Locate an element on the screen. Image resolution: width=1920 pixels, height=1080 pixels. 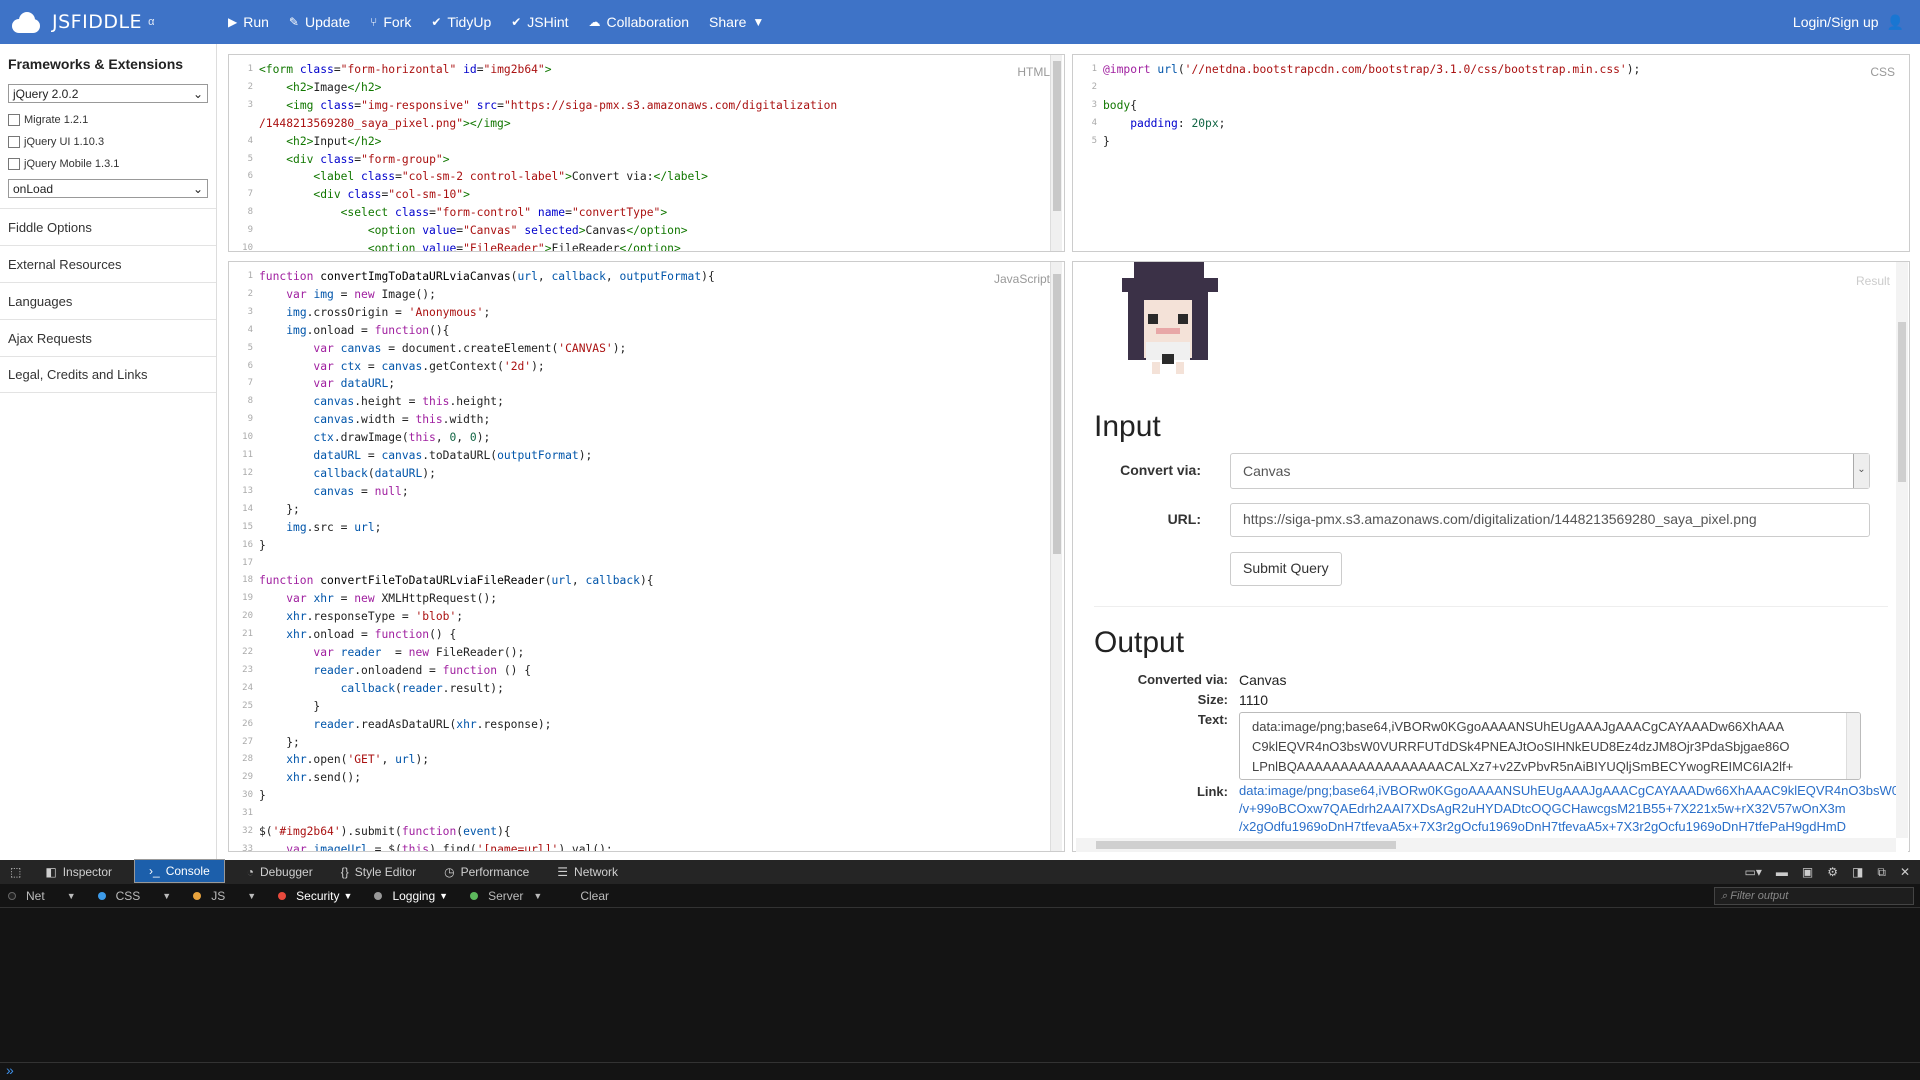
filter-label: CSS is located at coordinates (128, 895).